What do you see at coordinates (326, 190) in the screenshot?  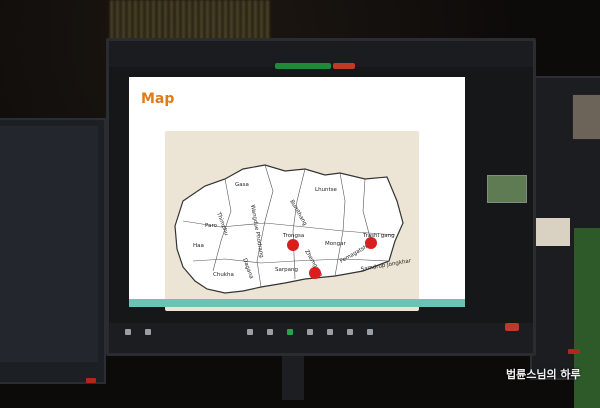 I see `map-label: Lhuntse` at bounding box center [326, 190].